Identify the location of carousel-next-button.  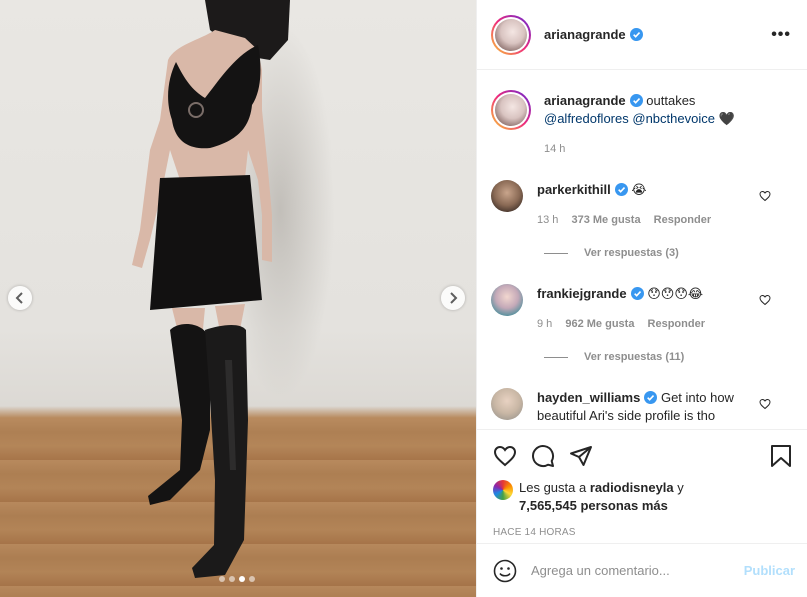
(453, 298).